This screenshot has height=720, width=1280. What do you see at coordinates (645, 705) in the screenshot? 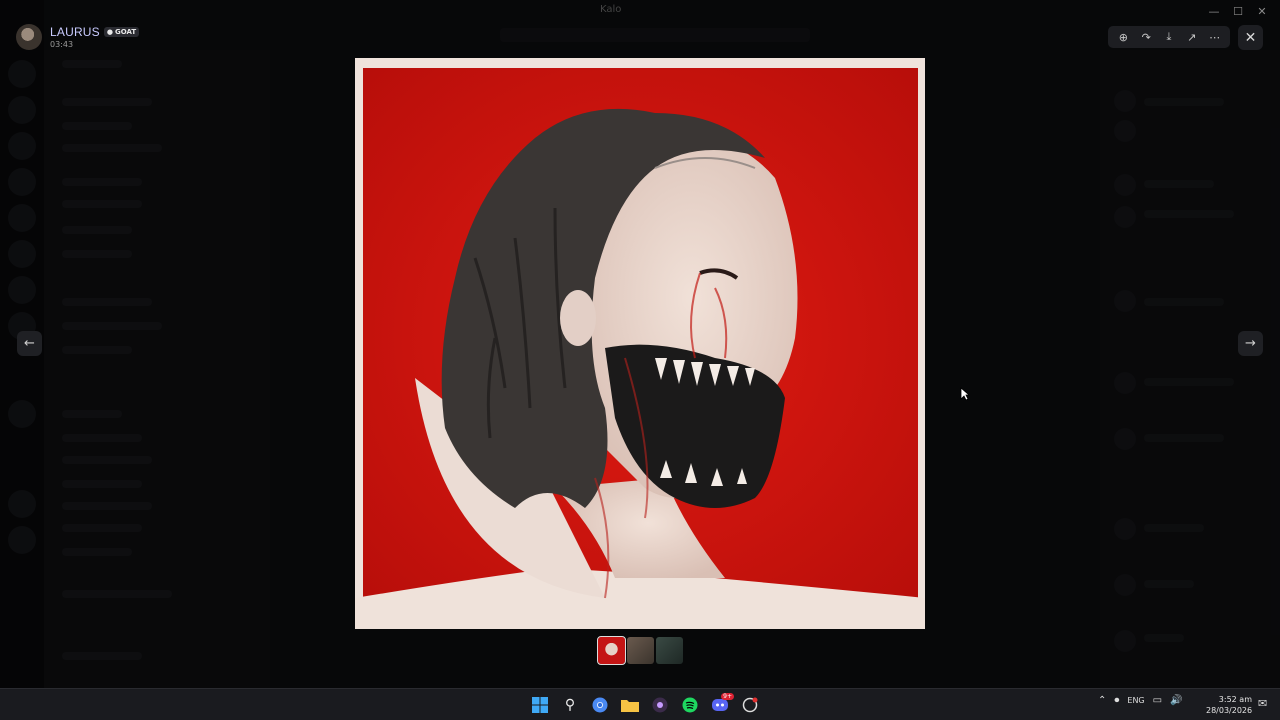
I see `taskbar-apps: ⚲ 9+` at bounding box center [645, 705].